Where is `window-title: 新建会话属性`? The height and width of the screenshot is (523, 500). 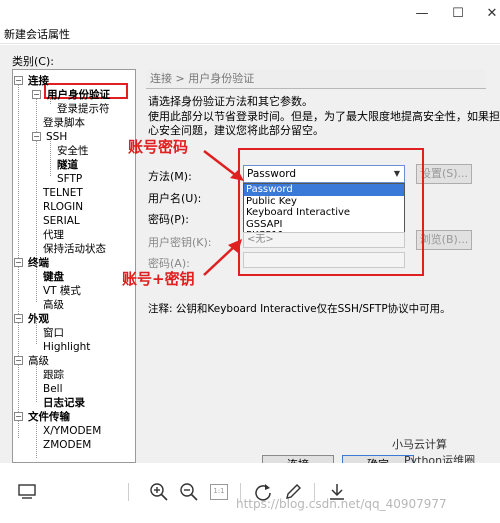
window-title: 新建会话属性 is located at coordinates (37, 34).